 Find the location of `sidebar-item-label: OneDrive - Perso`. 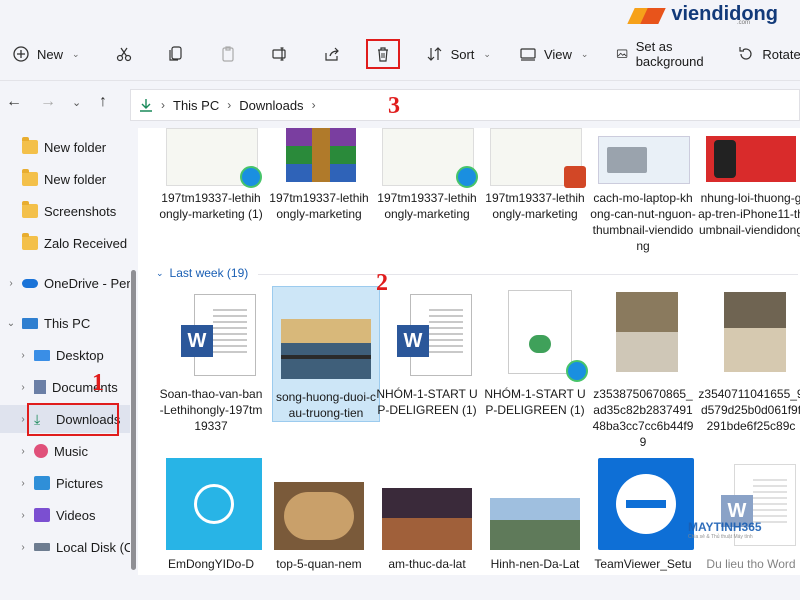

sidebar-item-label: OneDrive - Perso is located at coordinates (87, 283).